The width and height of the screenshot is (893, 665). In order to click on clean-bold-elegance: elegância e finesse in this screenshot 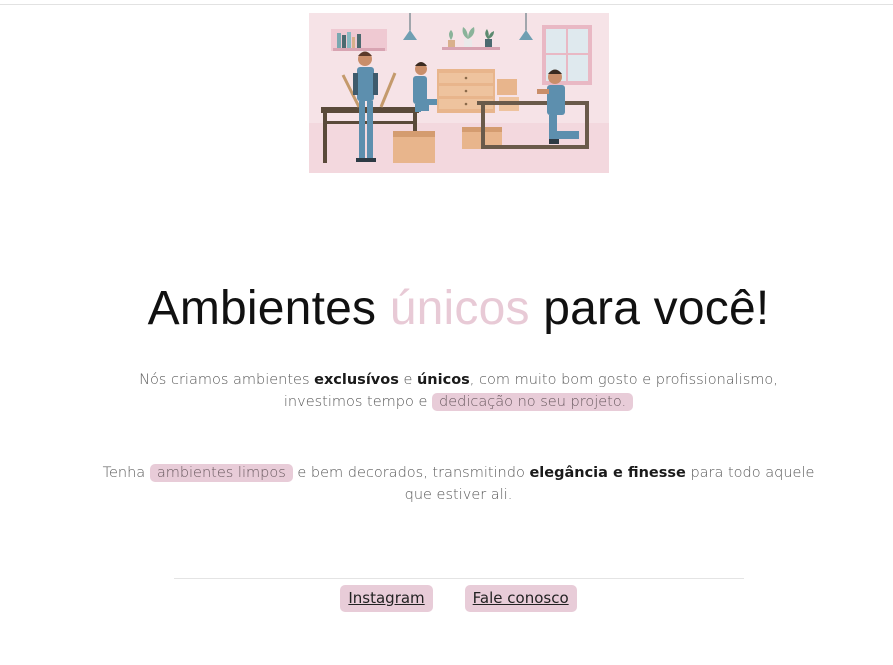, I will do `click(607, 473)`.